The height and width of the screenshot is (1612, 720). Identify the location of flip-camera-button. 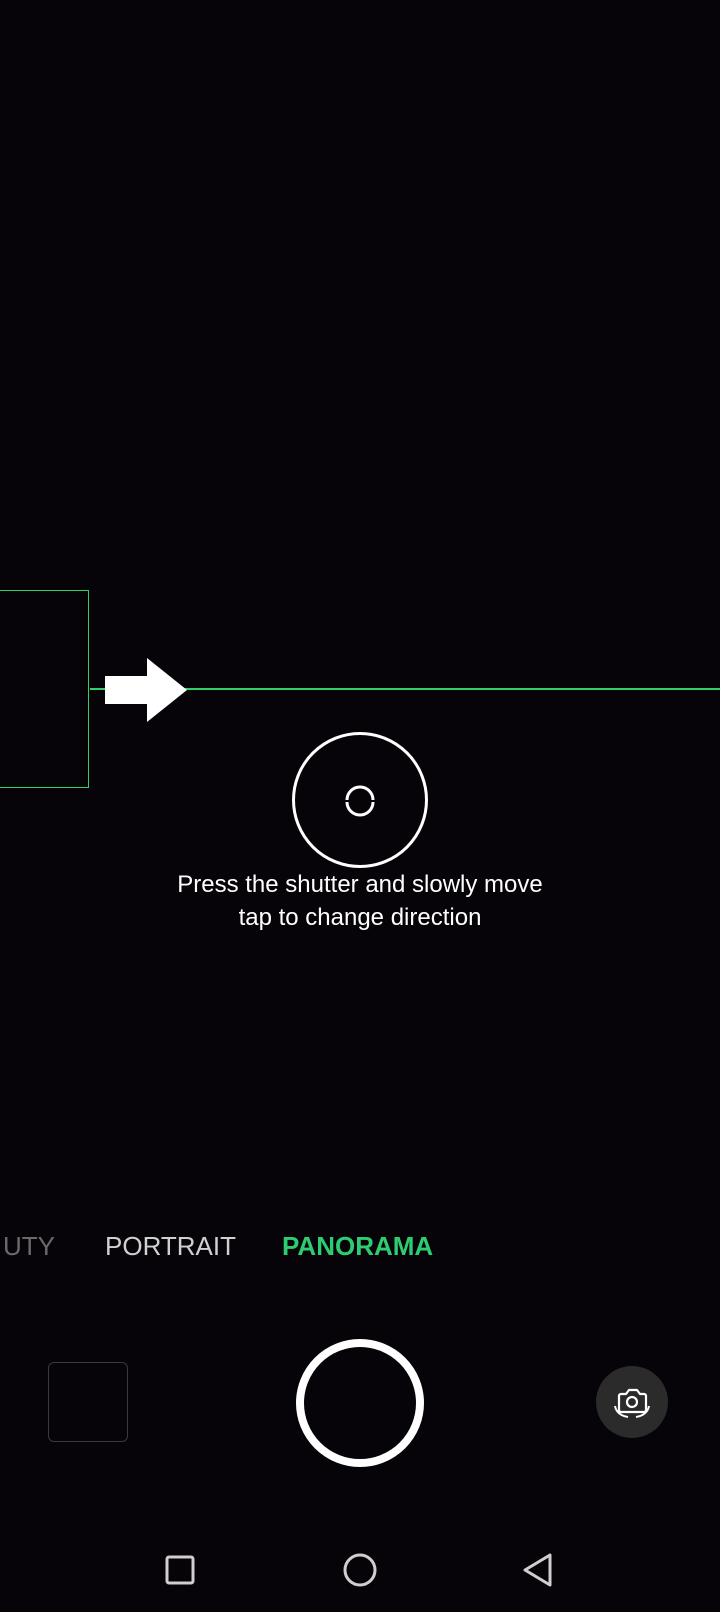
(632, 1402).